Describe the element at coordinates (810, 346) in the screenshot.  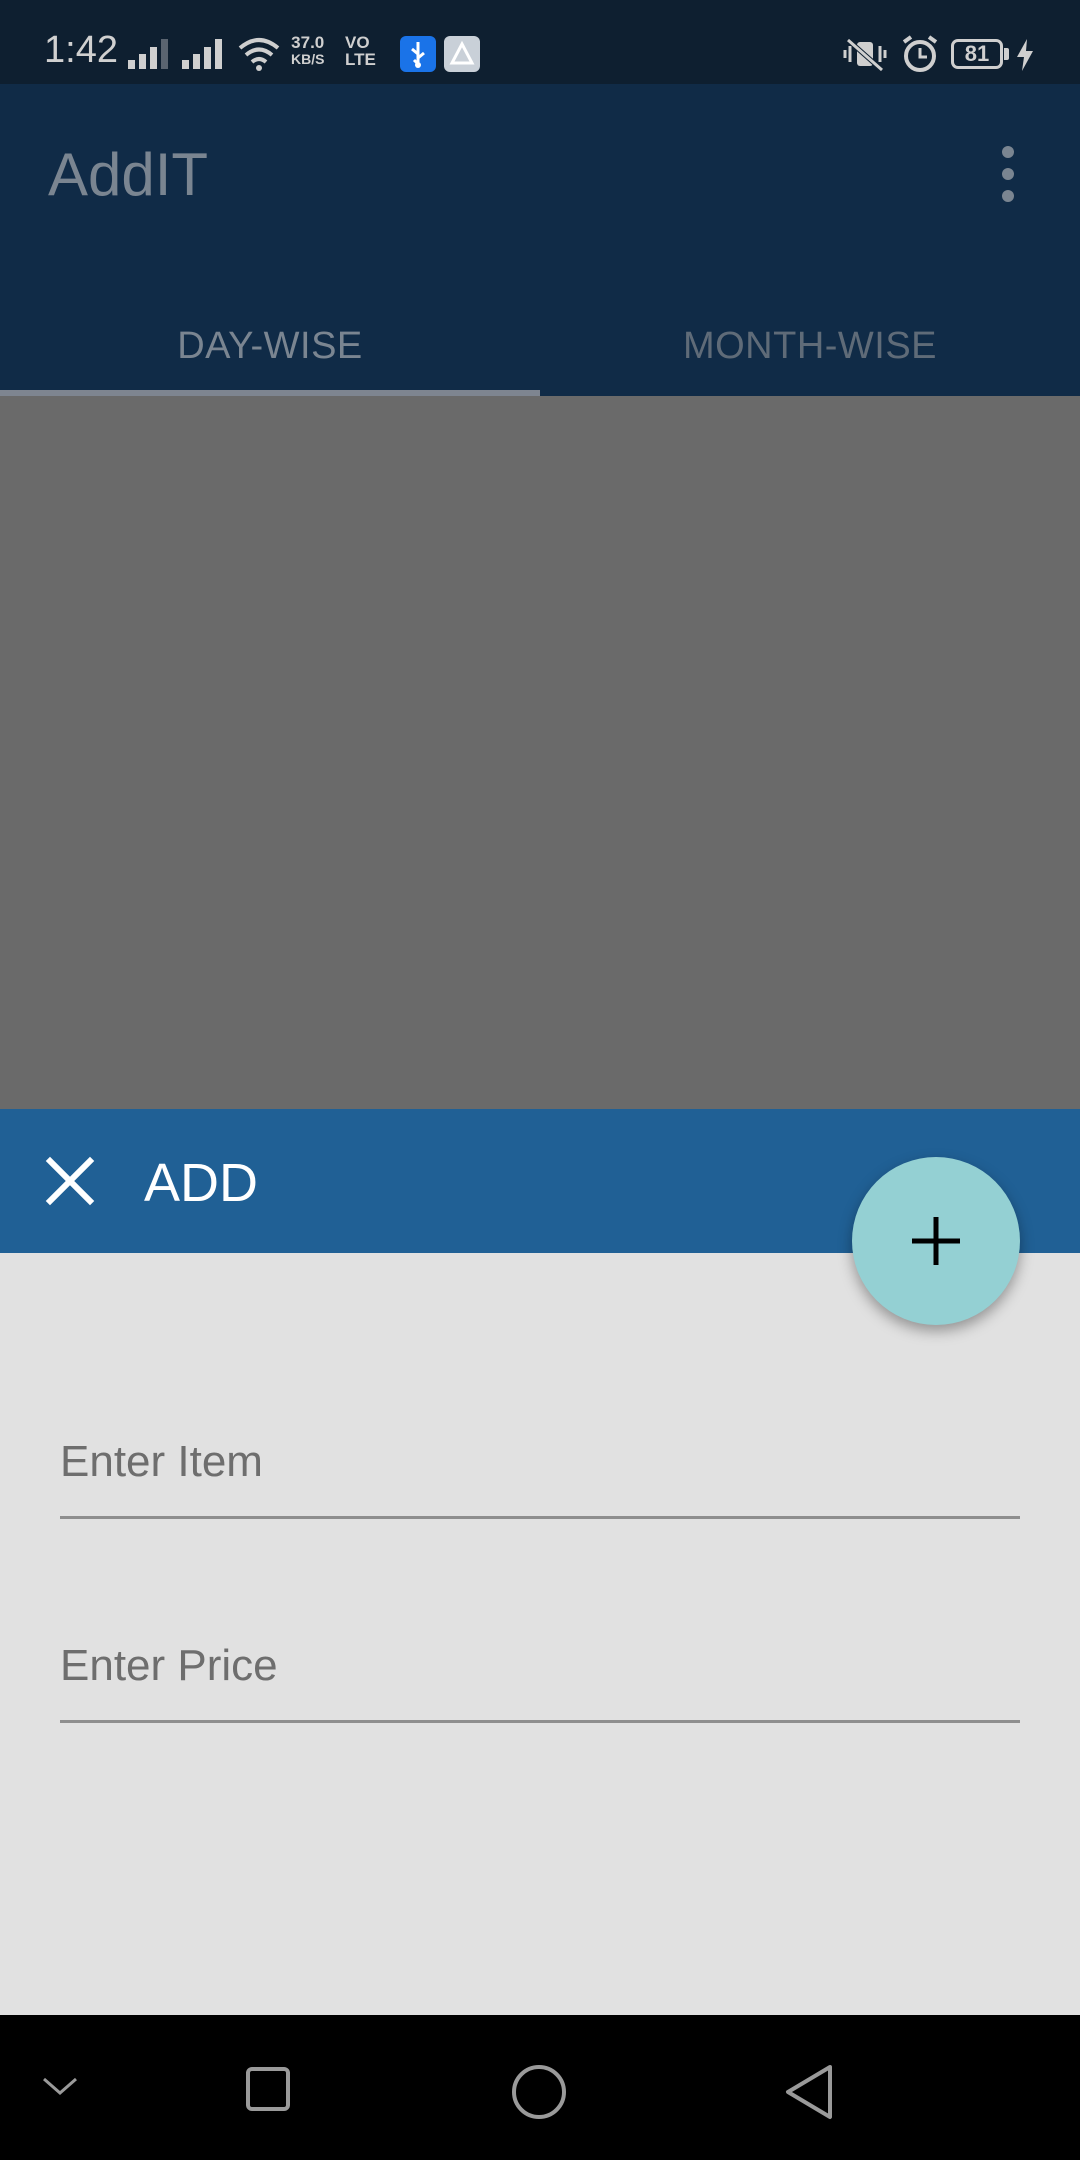
I see `tab-month-wise: MONTH-WISE` at that location.